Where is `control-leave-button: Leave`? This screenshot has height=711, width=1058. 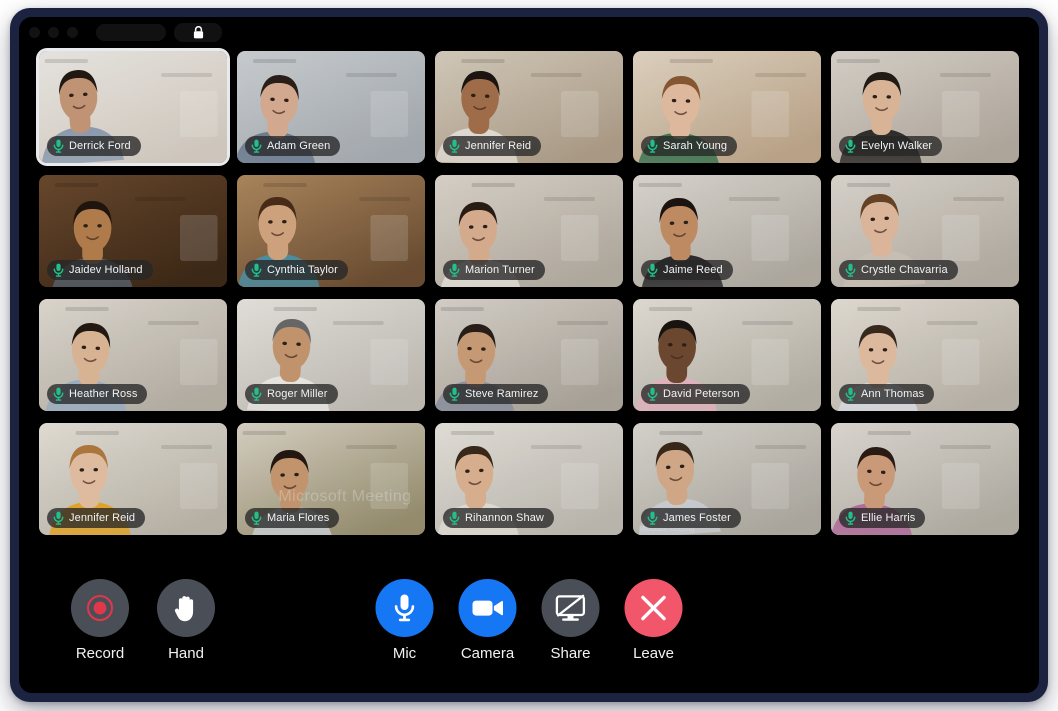
control-leave-button: Leave is located at coordinates (653, 620).